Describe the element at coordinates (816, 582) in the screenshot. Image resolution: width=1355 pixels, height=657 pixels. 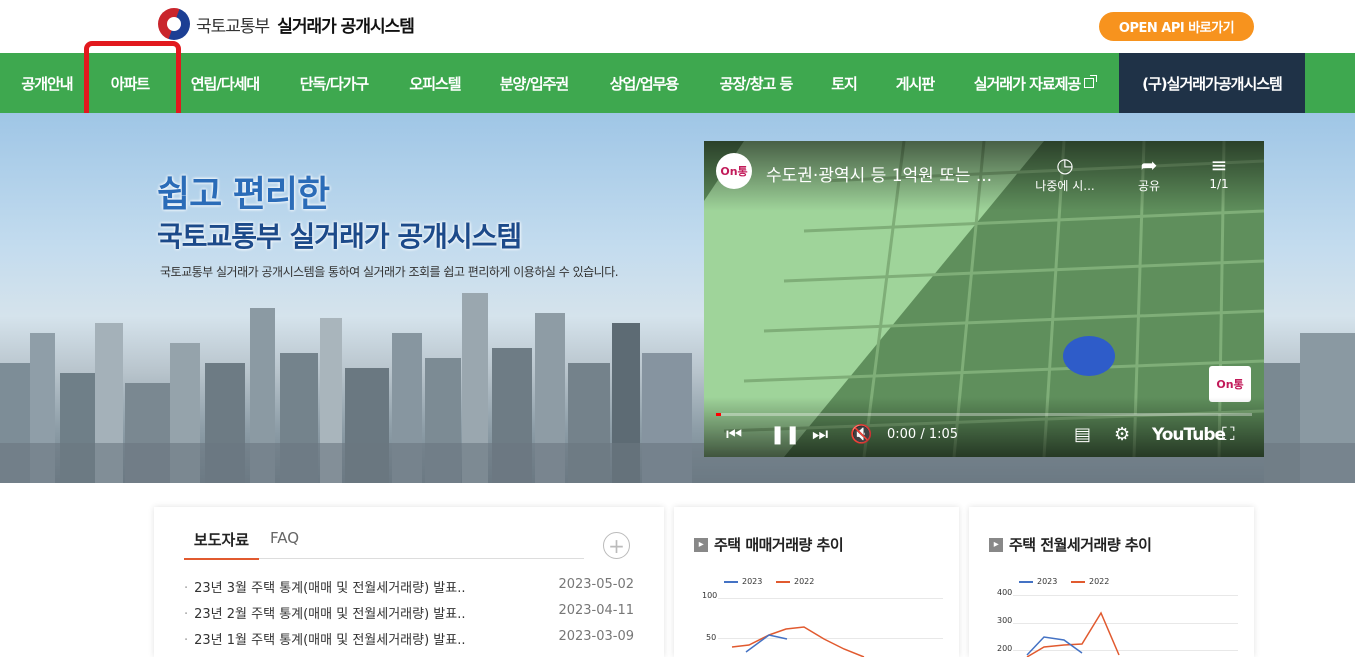
I see `sales-volume-panel: ▸ 주택 매매거래량 추이 2023 2022 100 50` at that location.